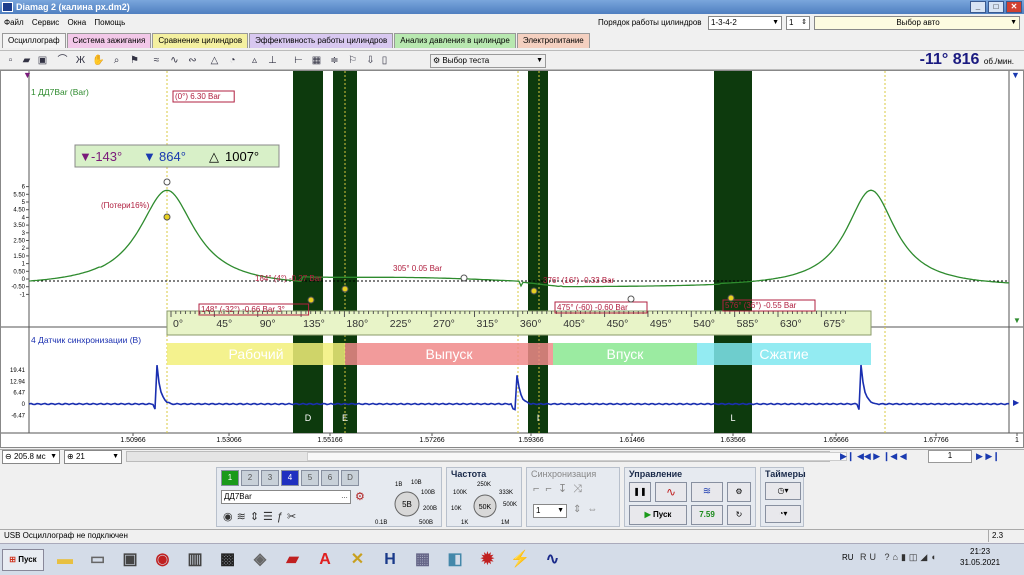  Describe the element at coordinates (192, 60) in the screenshot. I see `overlay-icon: ∾` at that location.